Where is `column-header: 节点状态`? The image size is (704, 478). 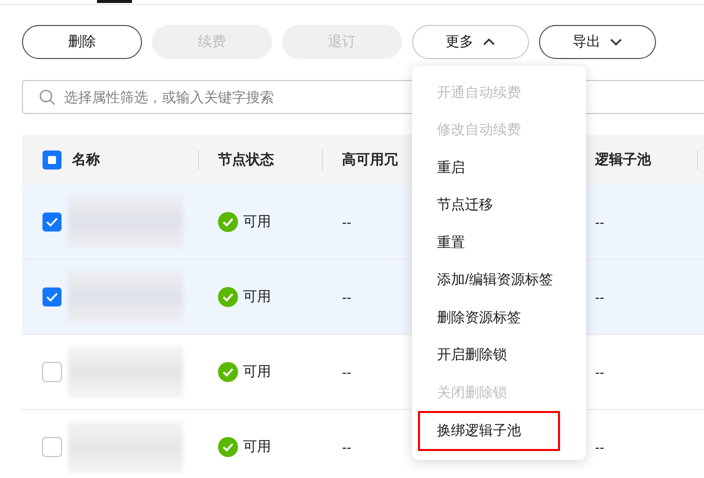 column-header: 节点状态 is located at coordinates (246, 160).